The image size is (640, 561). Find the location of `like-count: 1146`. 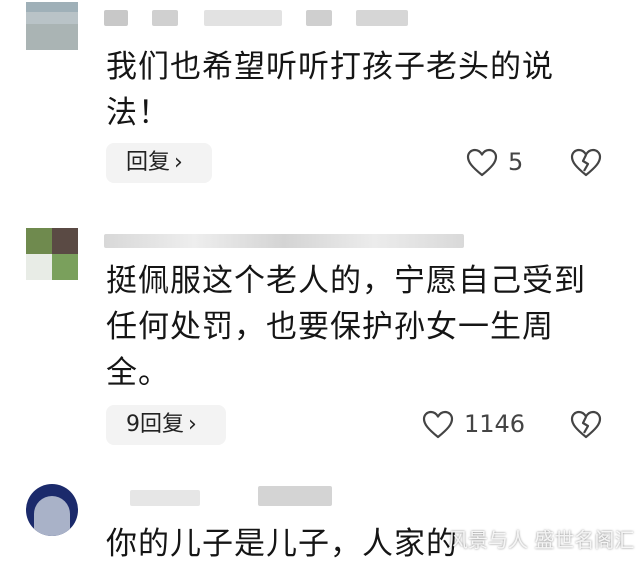

like-count: 1146 is located at coordinates (495, 424).